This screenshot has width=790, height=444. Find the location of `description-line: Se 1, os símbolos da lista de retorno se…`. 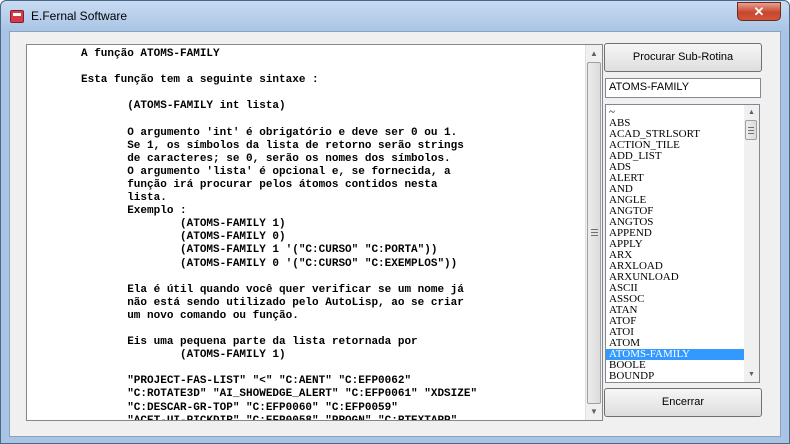

description-line: Se 1, os símbolos da lista de retorno se… is located at coordinates (272, 145).